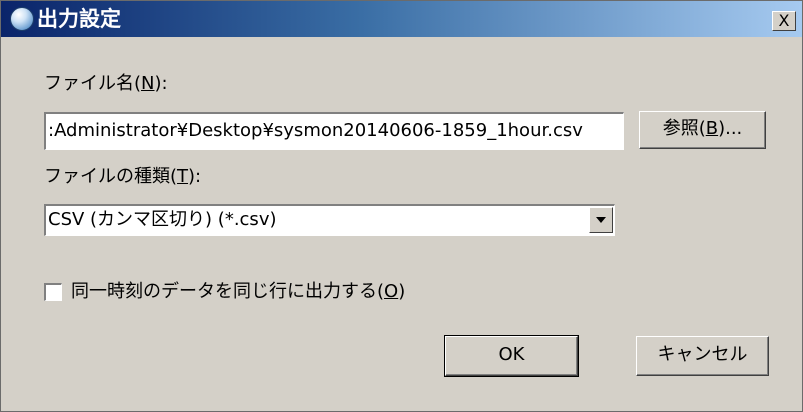  I want to click on title-bar: 出力設定 X, so click(401, 19).